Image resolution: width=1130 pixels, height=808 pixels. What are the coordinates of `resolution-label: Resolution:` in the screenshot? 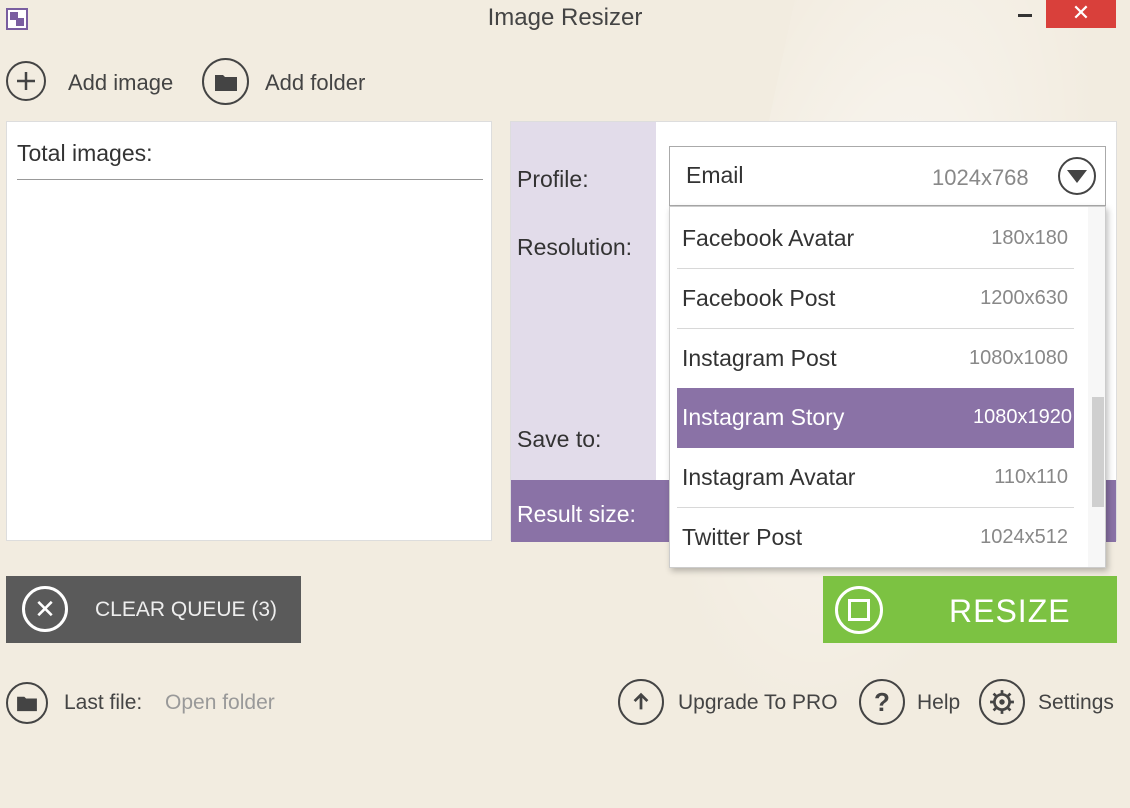 It's located at (575, 247).